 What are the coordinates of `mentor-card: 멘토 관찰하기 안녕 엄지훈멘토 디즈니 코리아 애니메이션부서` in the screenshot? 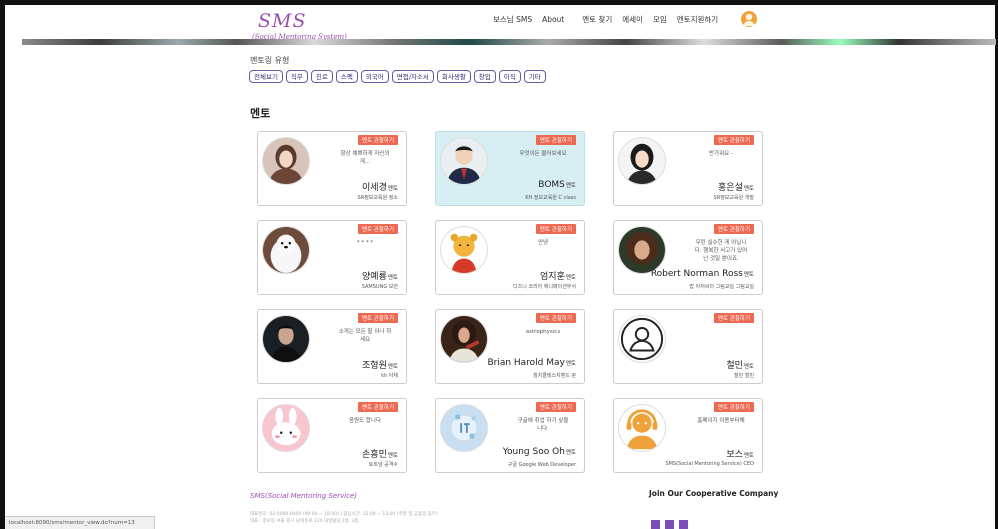 It's located at (510, 257).